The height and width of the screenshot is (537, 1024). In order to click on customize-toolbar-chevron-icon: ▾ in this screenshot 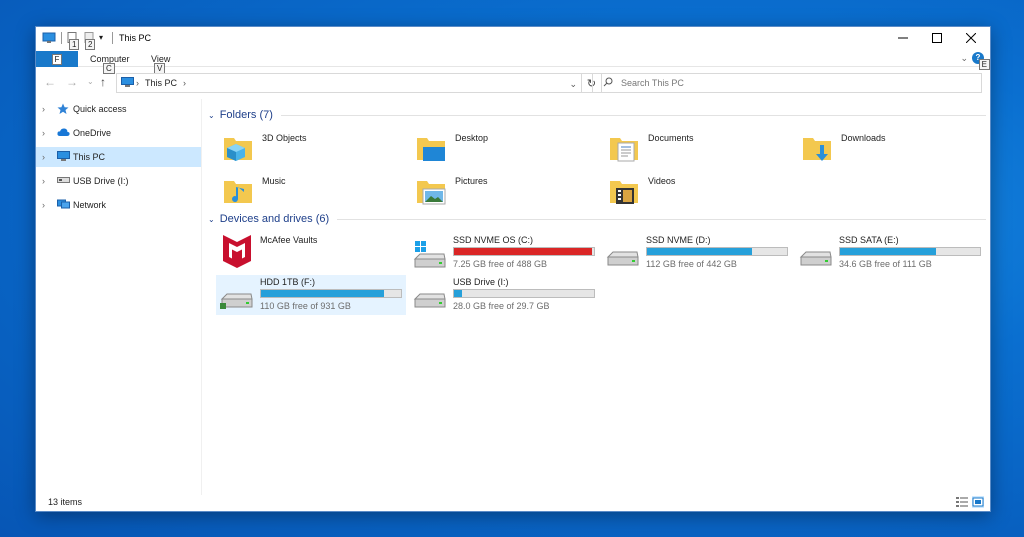, I will do `click(101, 37)`.